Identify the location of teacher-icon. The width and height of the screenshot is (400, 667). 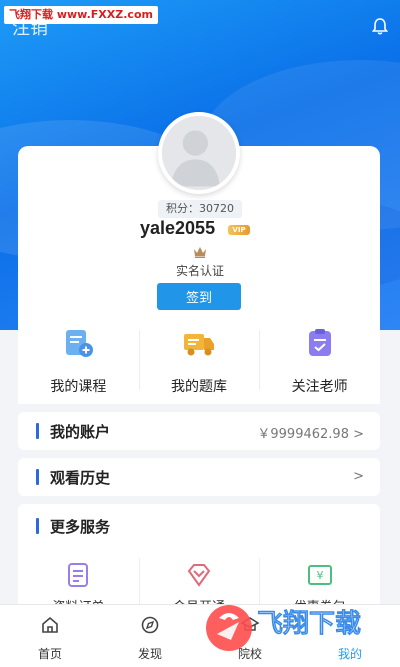
(319, 342).